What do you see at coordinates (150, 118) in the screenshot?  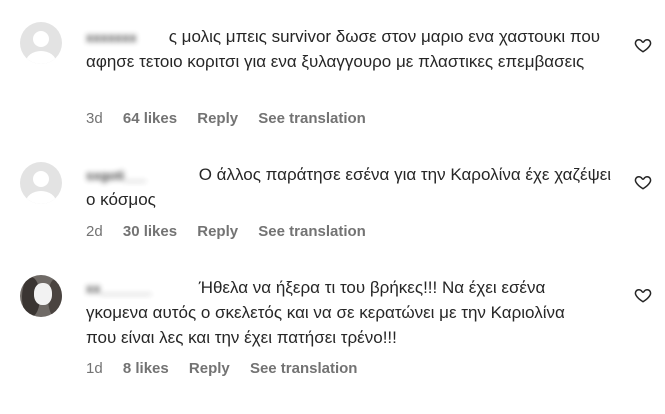 I see `likes-count: 64 likes` at bounding box center [150, 118].